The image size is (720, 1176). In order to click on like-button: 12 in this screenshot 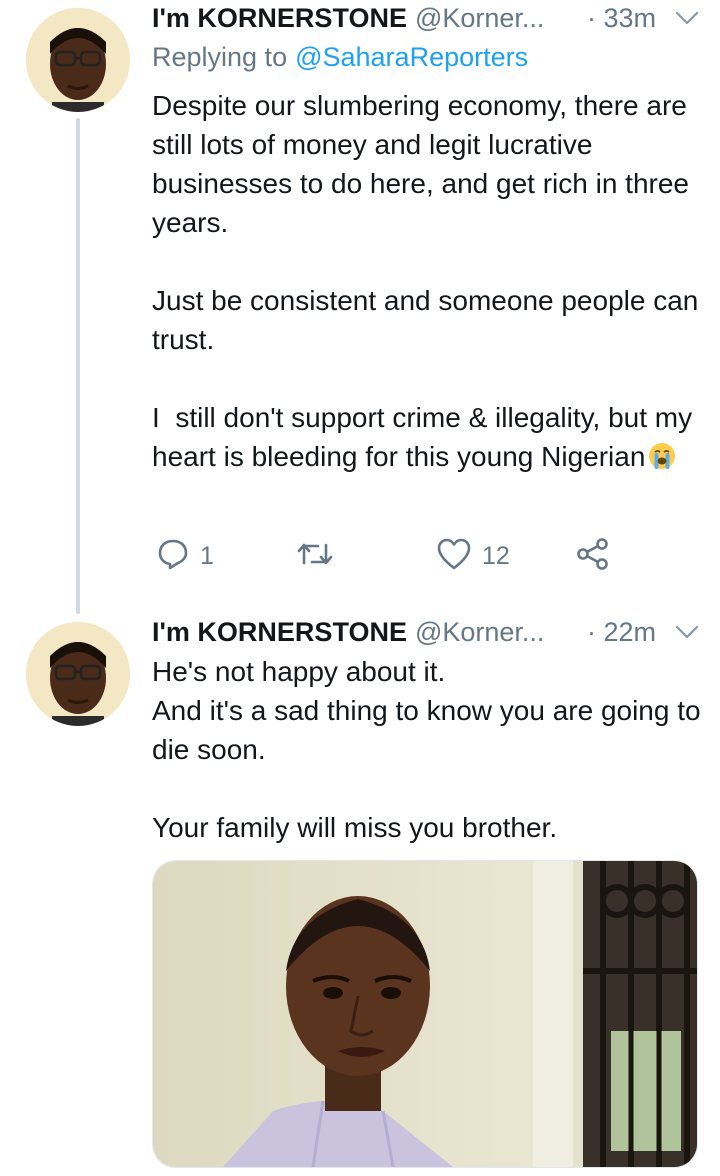, I will do `click(473, 556)`.